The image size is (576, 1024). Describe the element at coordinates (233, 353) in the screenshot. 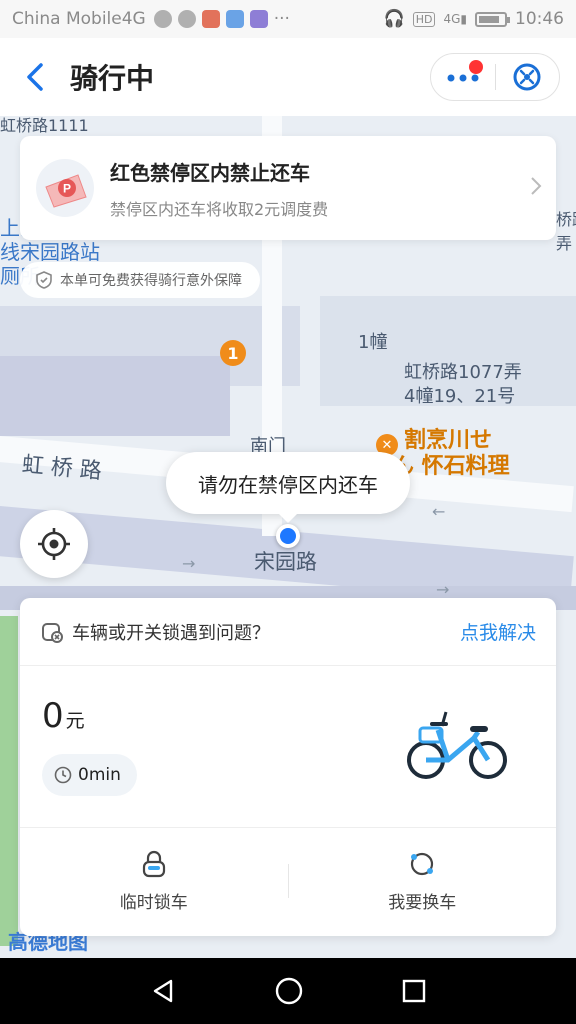

I see `poi-badge: 1` at that location.